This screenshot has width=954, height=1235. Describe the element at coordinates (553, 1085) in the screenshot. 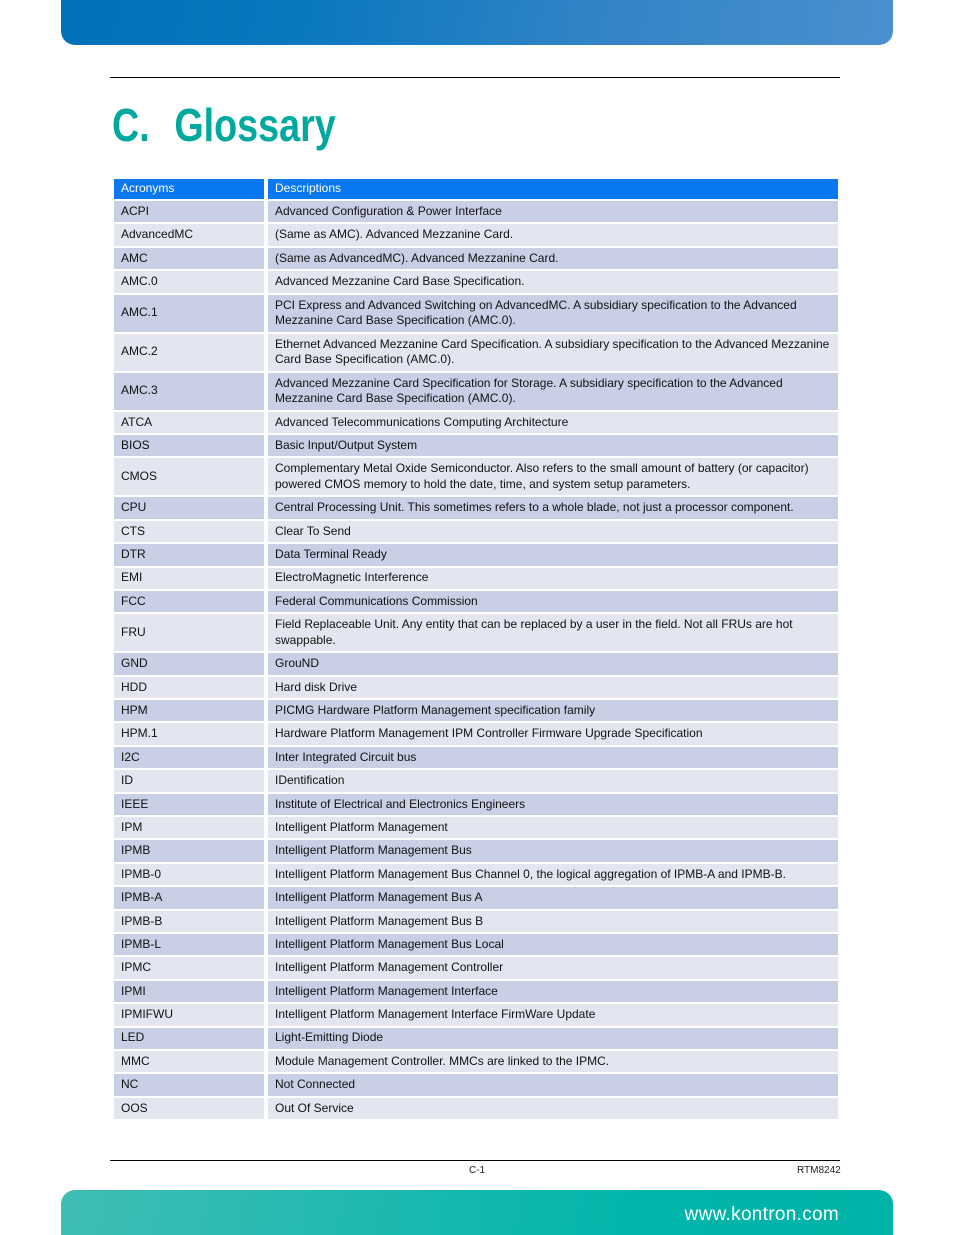

I see `description-cell: Not Connected` at that location.